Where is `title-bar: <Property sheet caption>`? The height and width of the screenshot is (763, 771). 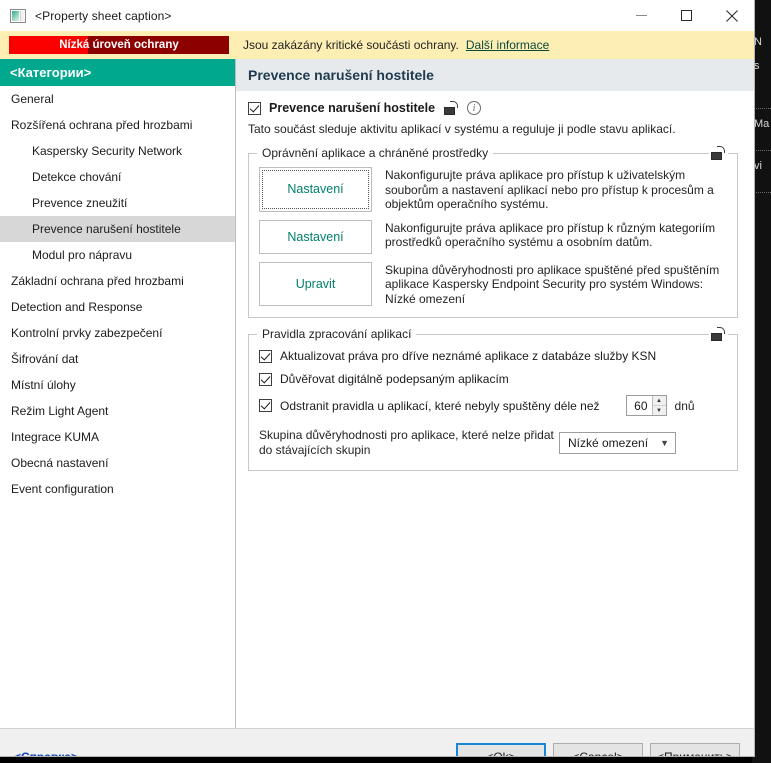
title-bar: <Property sheet caption> is located at coordinates (377, 15).